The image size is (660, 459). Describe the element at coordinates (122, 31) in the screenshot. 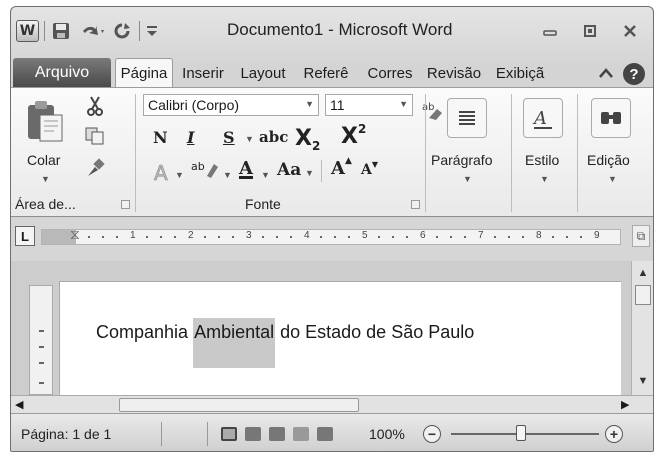

I see `redo-icon` at that location.